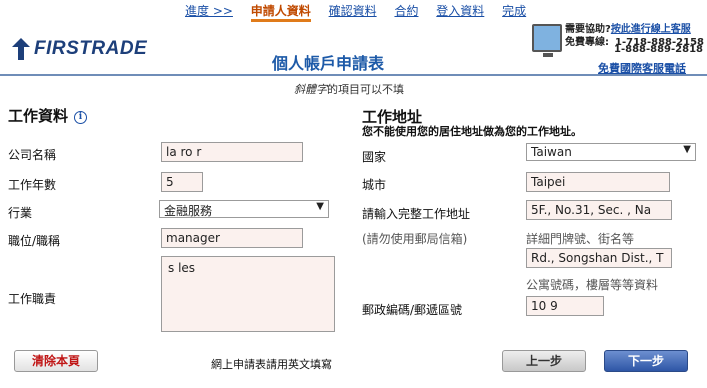 The height and width of the screenshot is (388, 707). Describe the element at coordinates (416, 214) in the screenshot. I see `address-label: 請輸入完整工作地址` at that location.